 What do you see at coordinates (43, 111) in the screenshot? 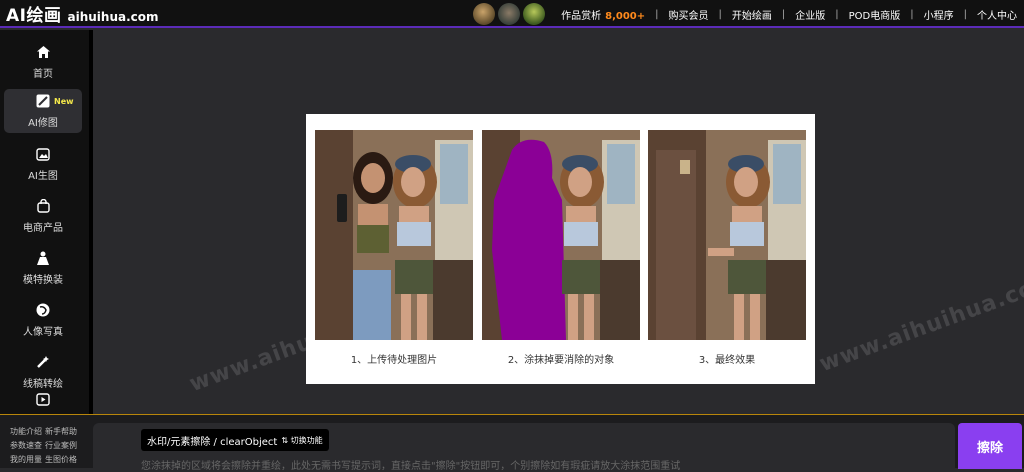
I see `sidebar-item-ai-retouch: New AI修图` at bounding box center [43, 111].